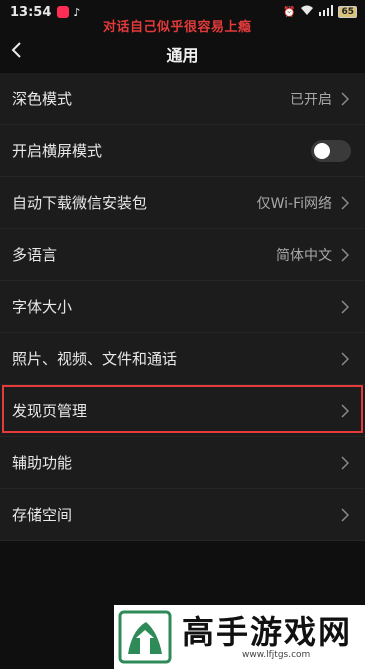 This screenshot has height=669, width=365. What do you see at coordinates (42, 99) in the screenshot?
I see `setting-label: 深色模式` at bounding box center [42, 99].